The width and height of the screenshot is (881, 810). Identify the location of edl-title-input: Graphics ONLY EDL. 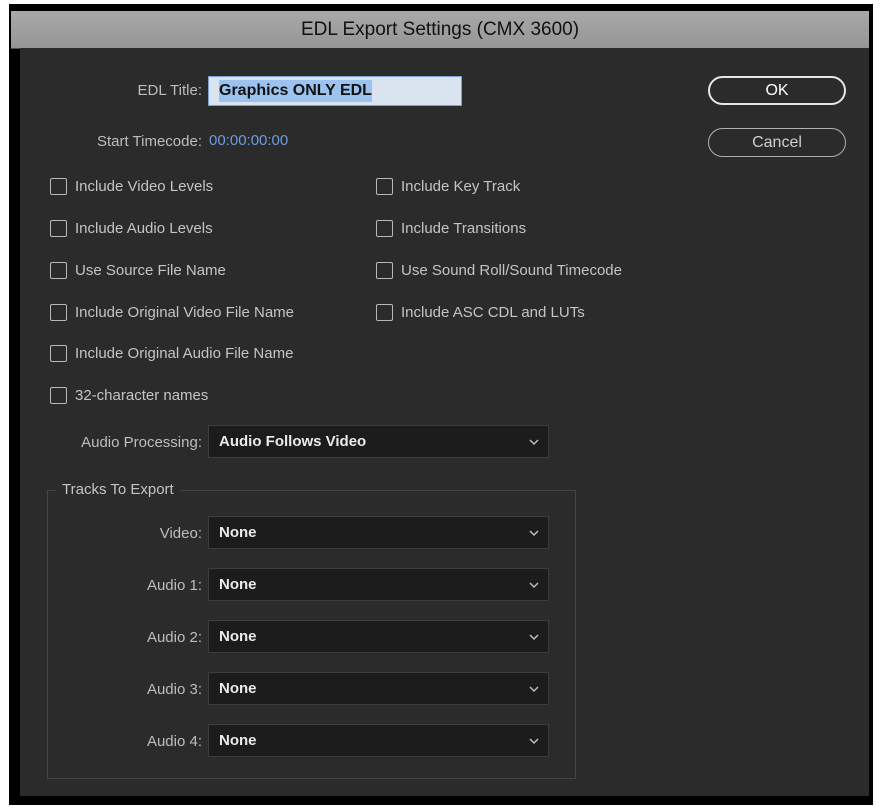
(335, 91).